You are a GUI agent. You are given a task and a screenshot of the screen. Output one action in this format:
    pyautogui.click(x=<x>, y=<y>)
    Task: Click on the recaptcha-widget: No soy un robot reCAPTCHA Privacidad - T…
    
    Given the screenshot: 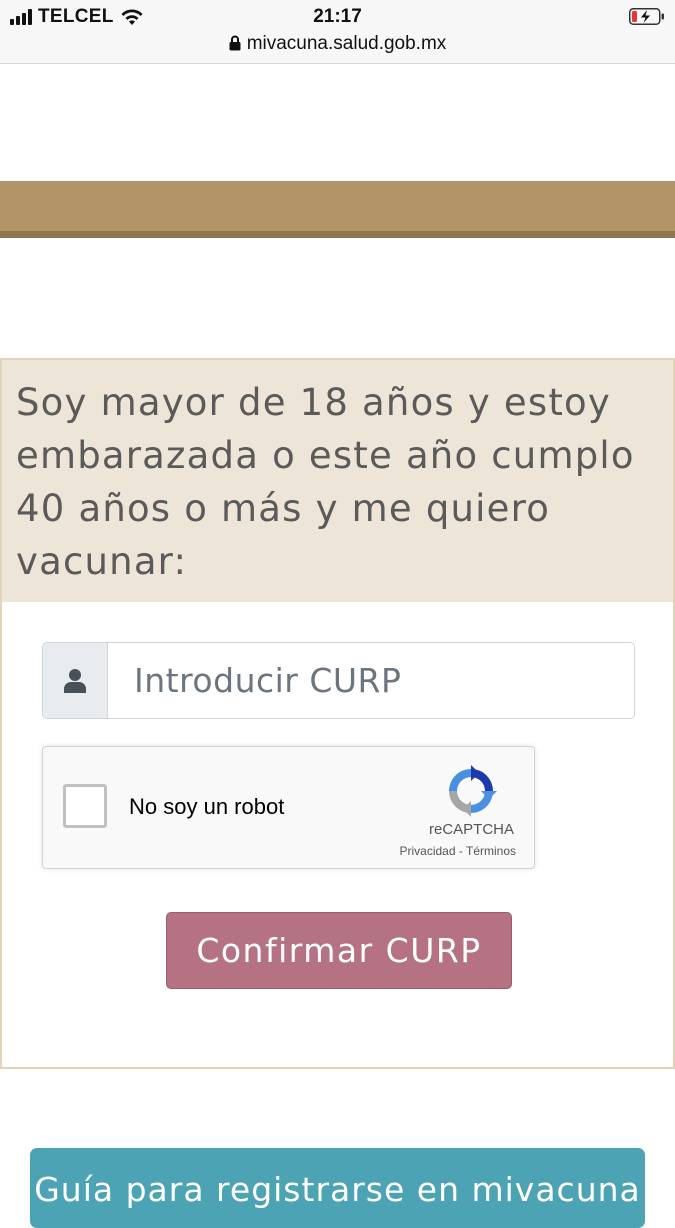 What is the action you would take?
    pyautogui.click(x=288, y=807)
    